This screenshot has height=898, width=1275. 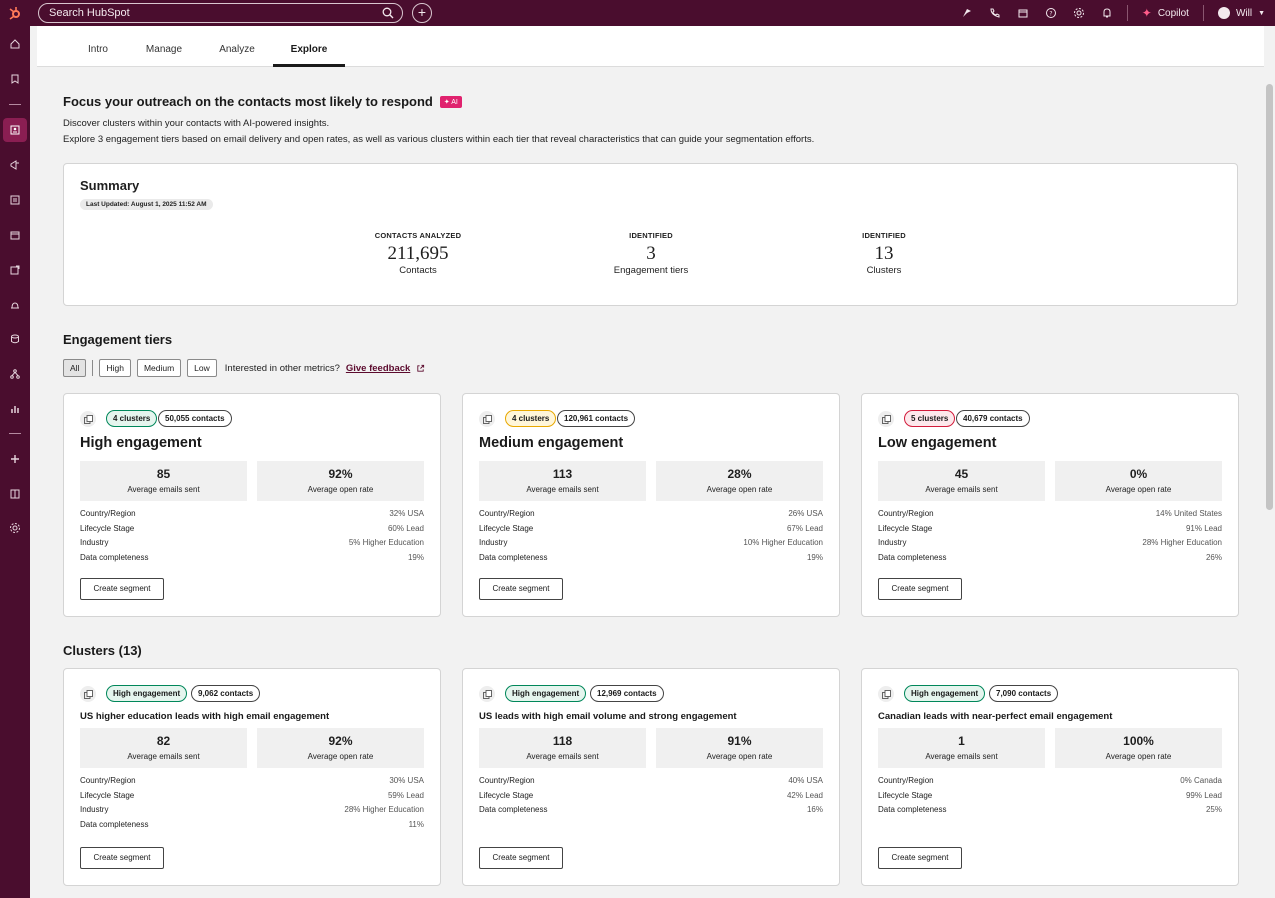 I want to click on copilot-button: ✦ Copilot, so click(x=1165, y=13).